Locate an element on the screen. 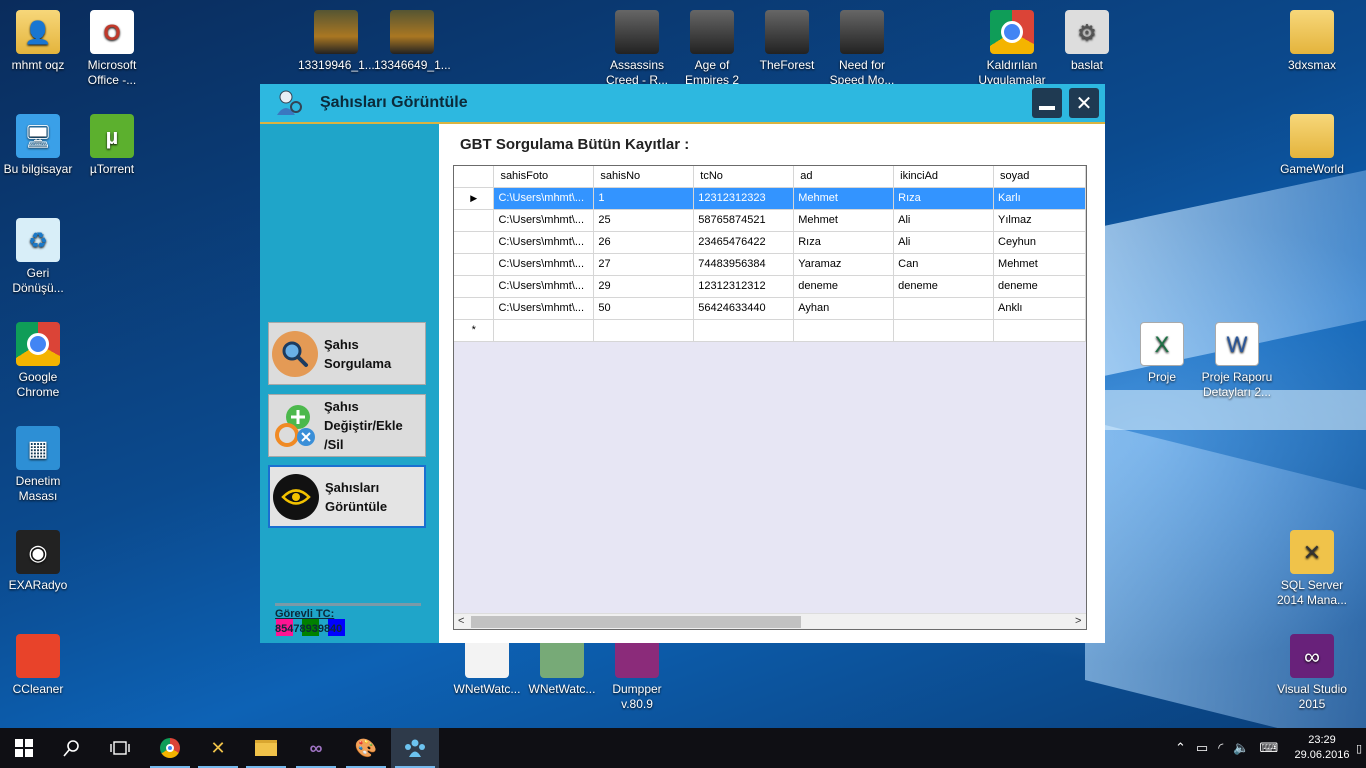 The width and height of the screenshot is (1366, 768). clock: 23:29 29.06.2016 is located at coordinates (1322, 748).